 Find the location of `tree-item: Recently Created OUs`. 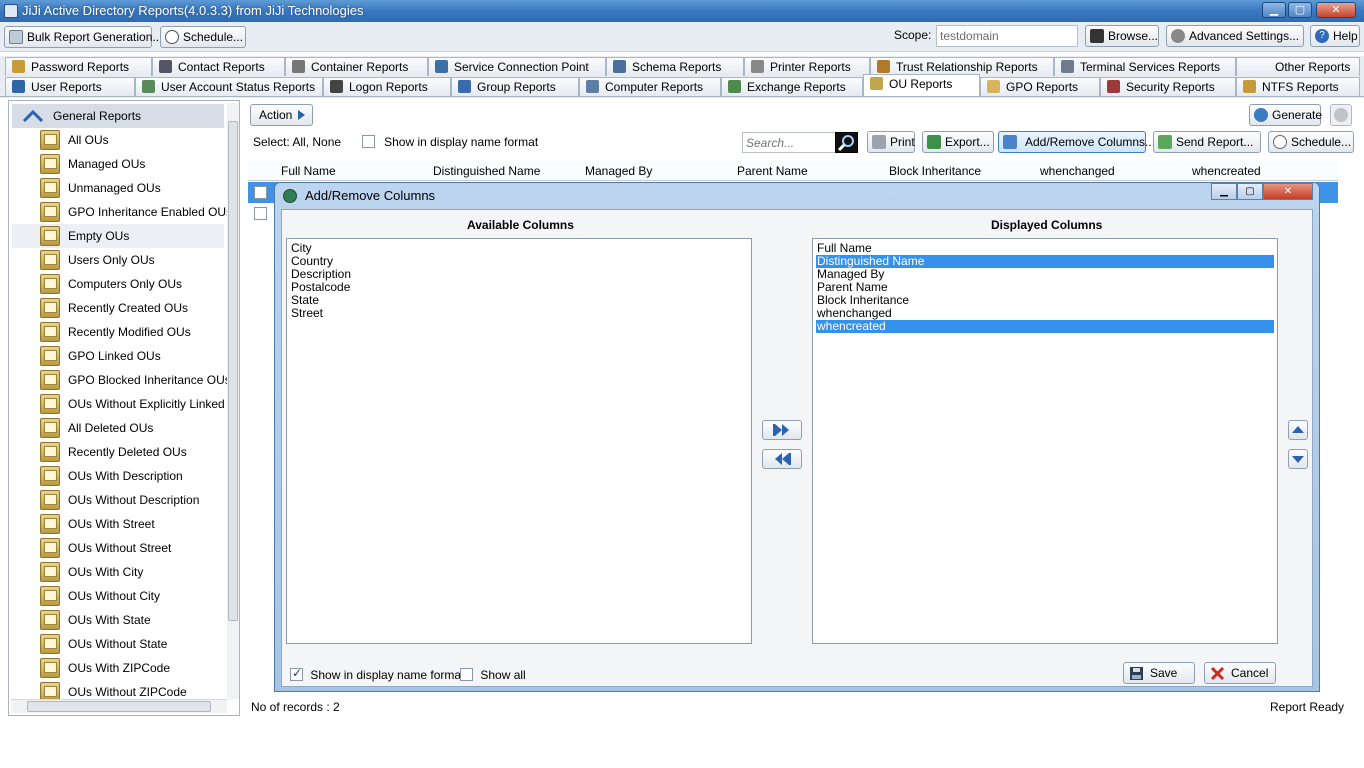

tree-item: Recently Created OUs is located at coordinates (118, 308).